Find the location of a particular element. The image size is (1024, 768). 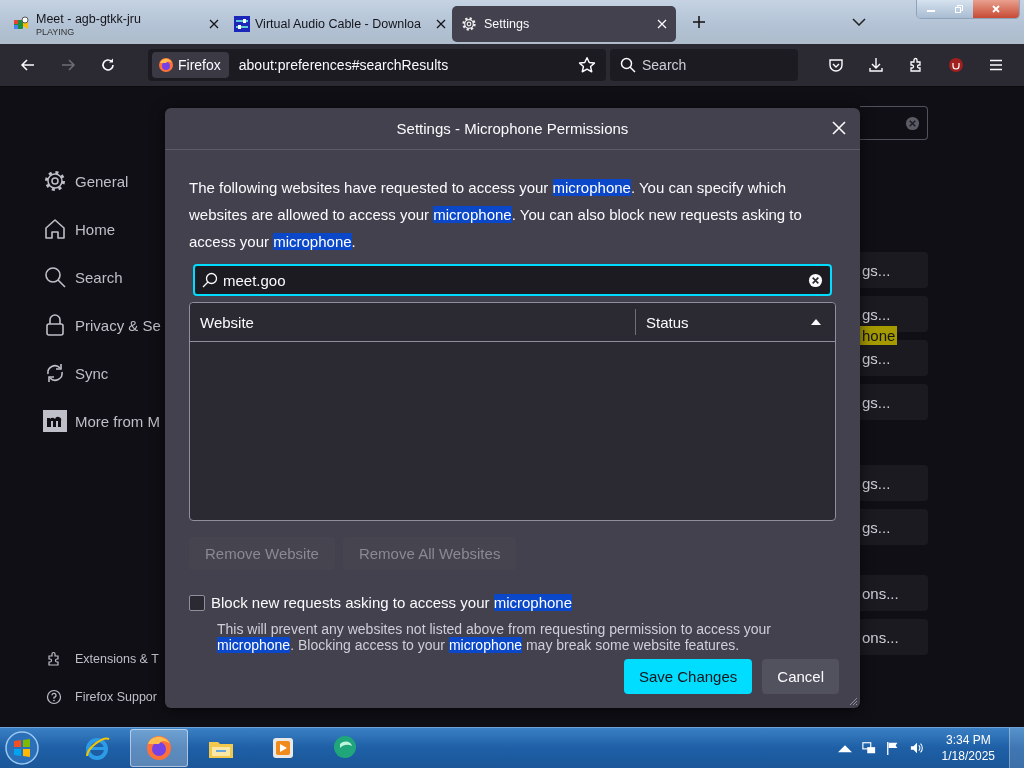

browser-tab: Settings is located at coordinates (564, 24).